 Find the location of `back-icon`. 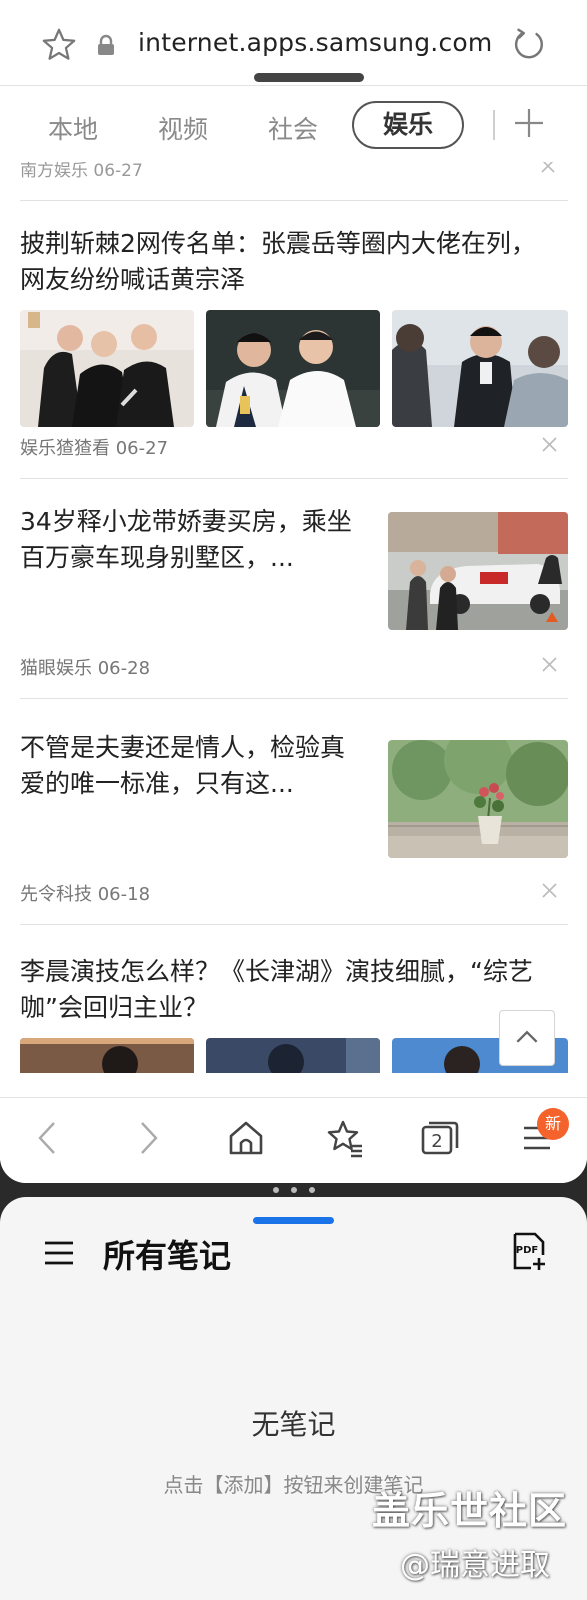

back-icon is located at coordinates (48, 1138).